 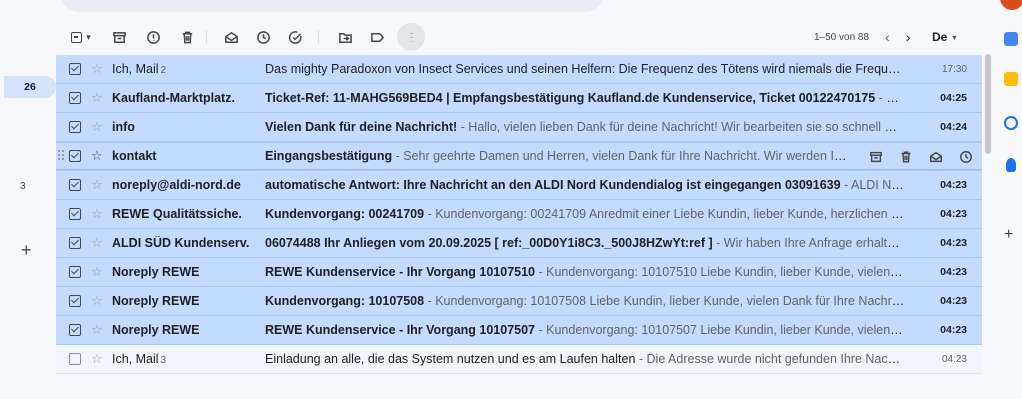 I want to click on mail-toolbar: ▾ 1–50 von 88 ‹ › De ▾, so click(x=519, y=37).